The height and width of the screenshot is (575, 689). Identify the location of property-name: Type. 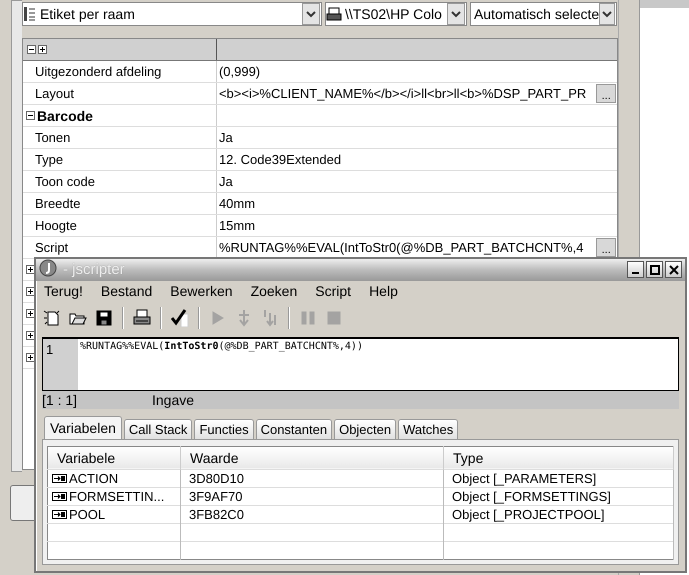
(119, 159).